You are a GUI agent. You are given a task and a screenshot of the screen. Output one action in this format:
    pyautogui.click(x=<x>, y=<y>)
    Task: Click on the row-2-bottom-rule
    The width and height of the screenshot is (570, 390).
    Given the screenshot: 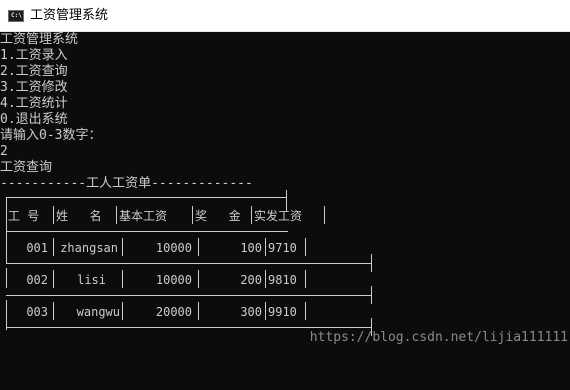 What is the action you would take?
    pyautogui.click(x=188, y=295)
    